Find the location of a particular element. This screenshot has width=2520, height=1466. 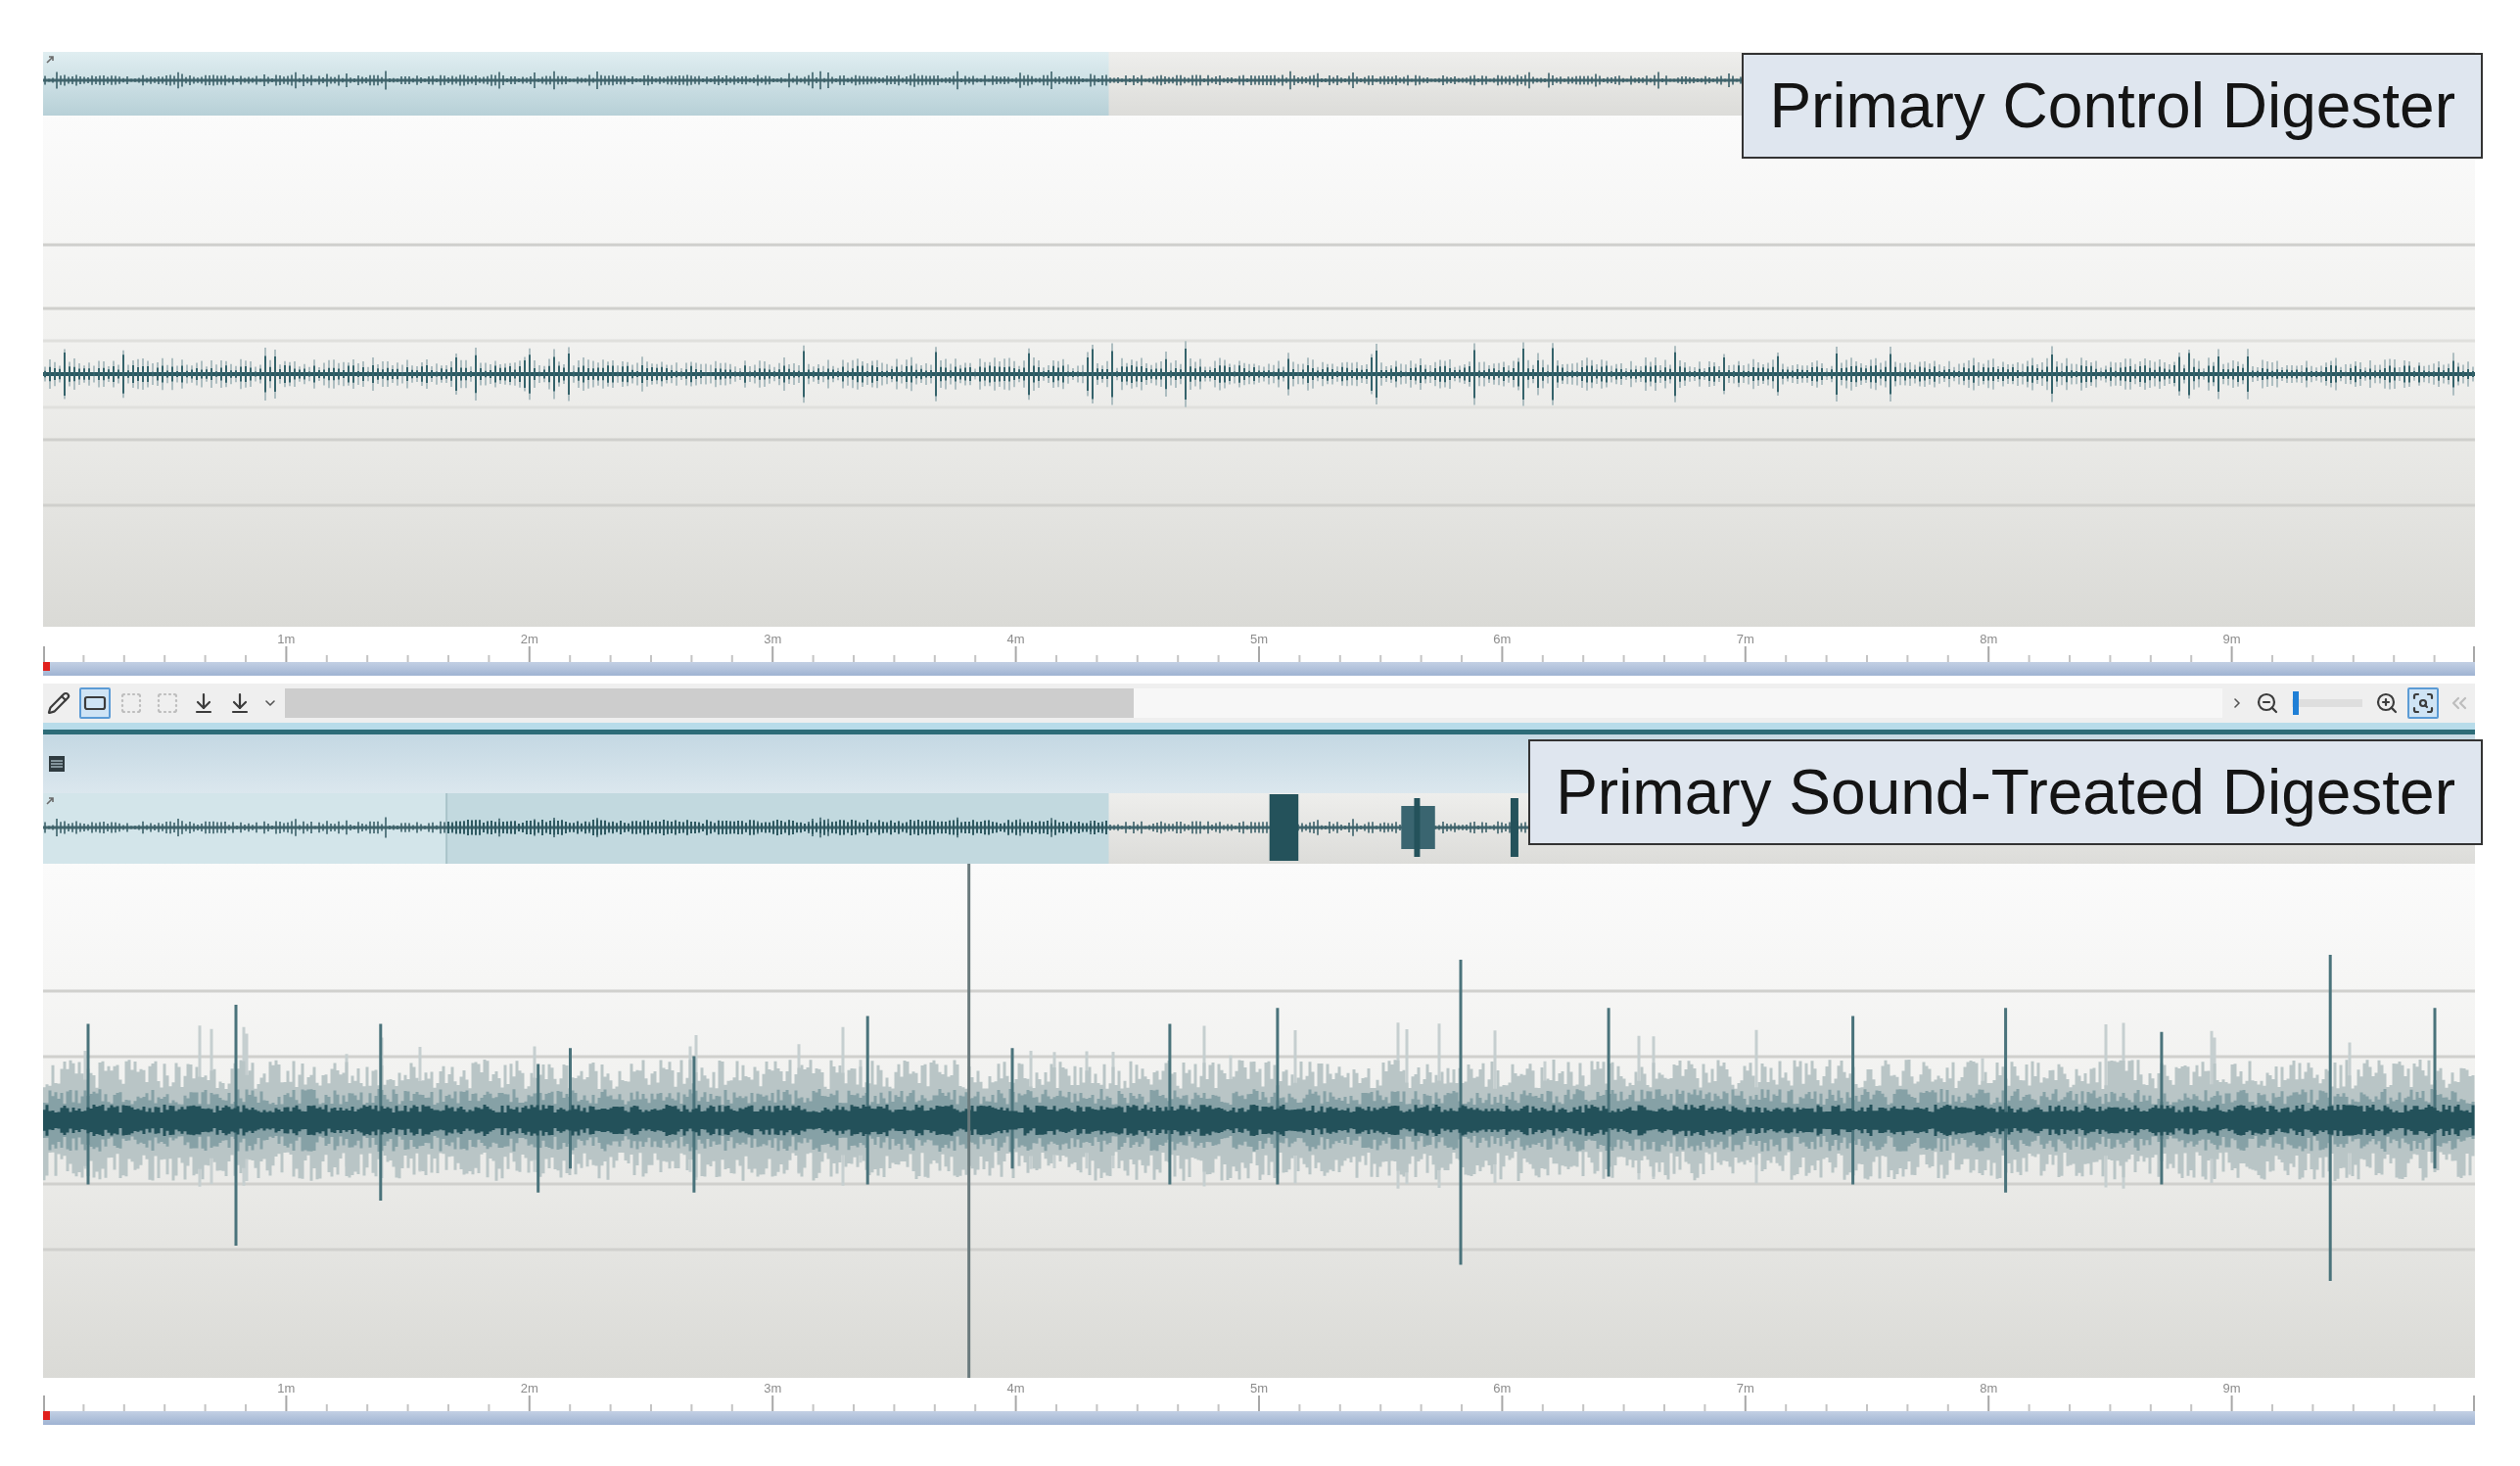

zoom-fit-button is located at coordinates (2423, 703).